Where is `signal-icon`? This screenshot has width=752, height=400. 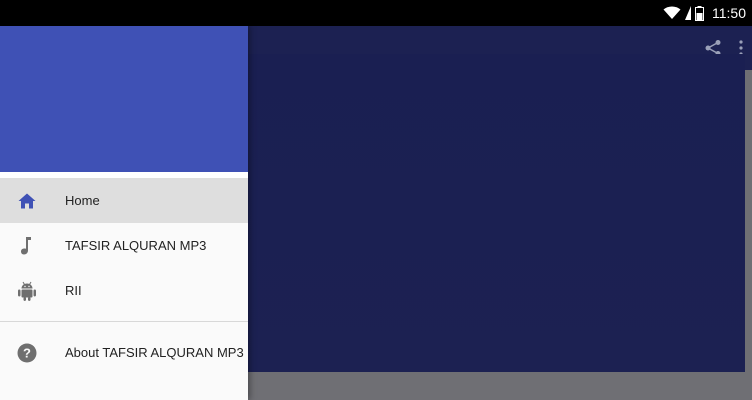 signal-icon is located at coordinates (688, 13).